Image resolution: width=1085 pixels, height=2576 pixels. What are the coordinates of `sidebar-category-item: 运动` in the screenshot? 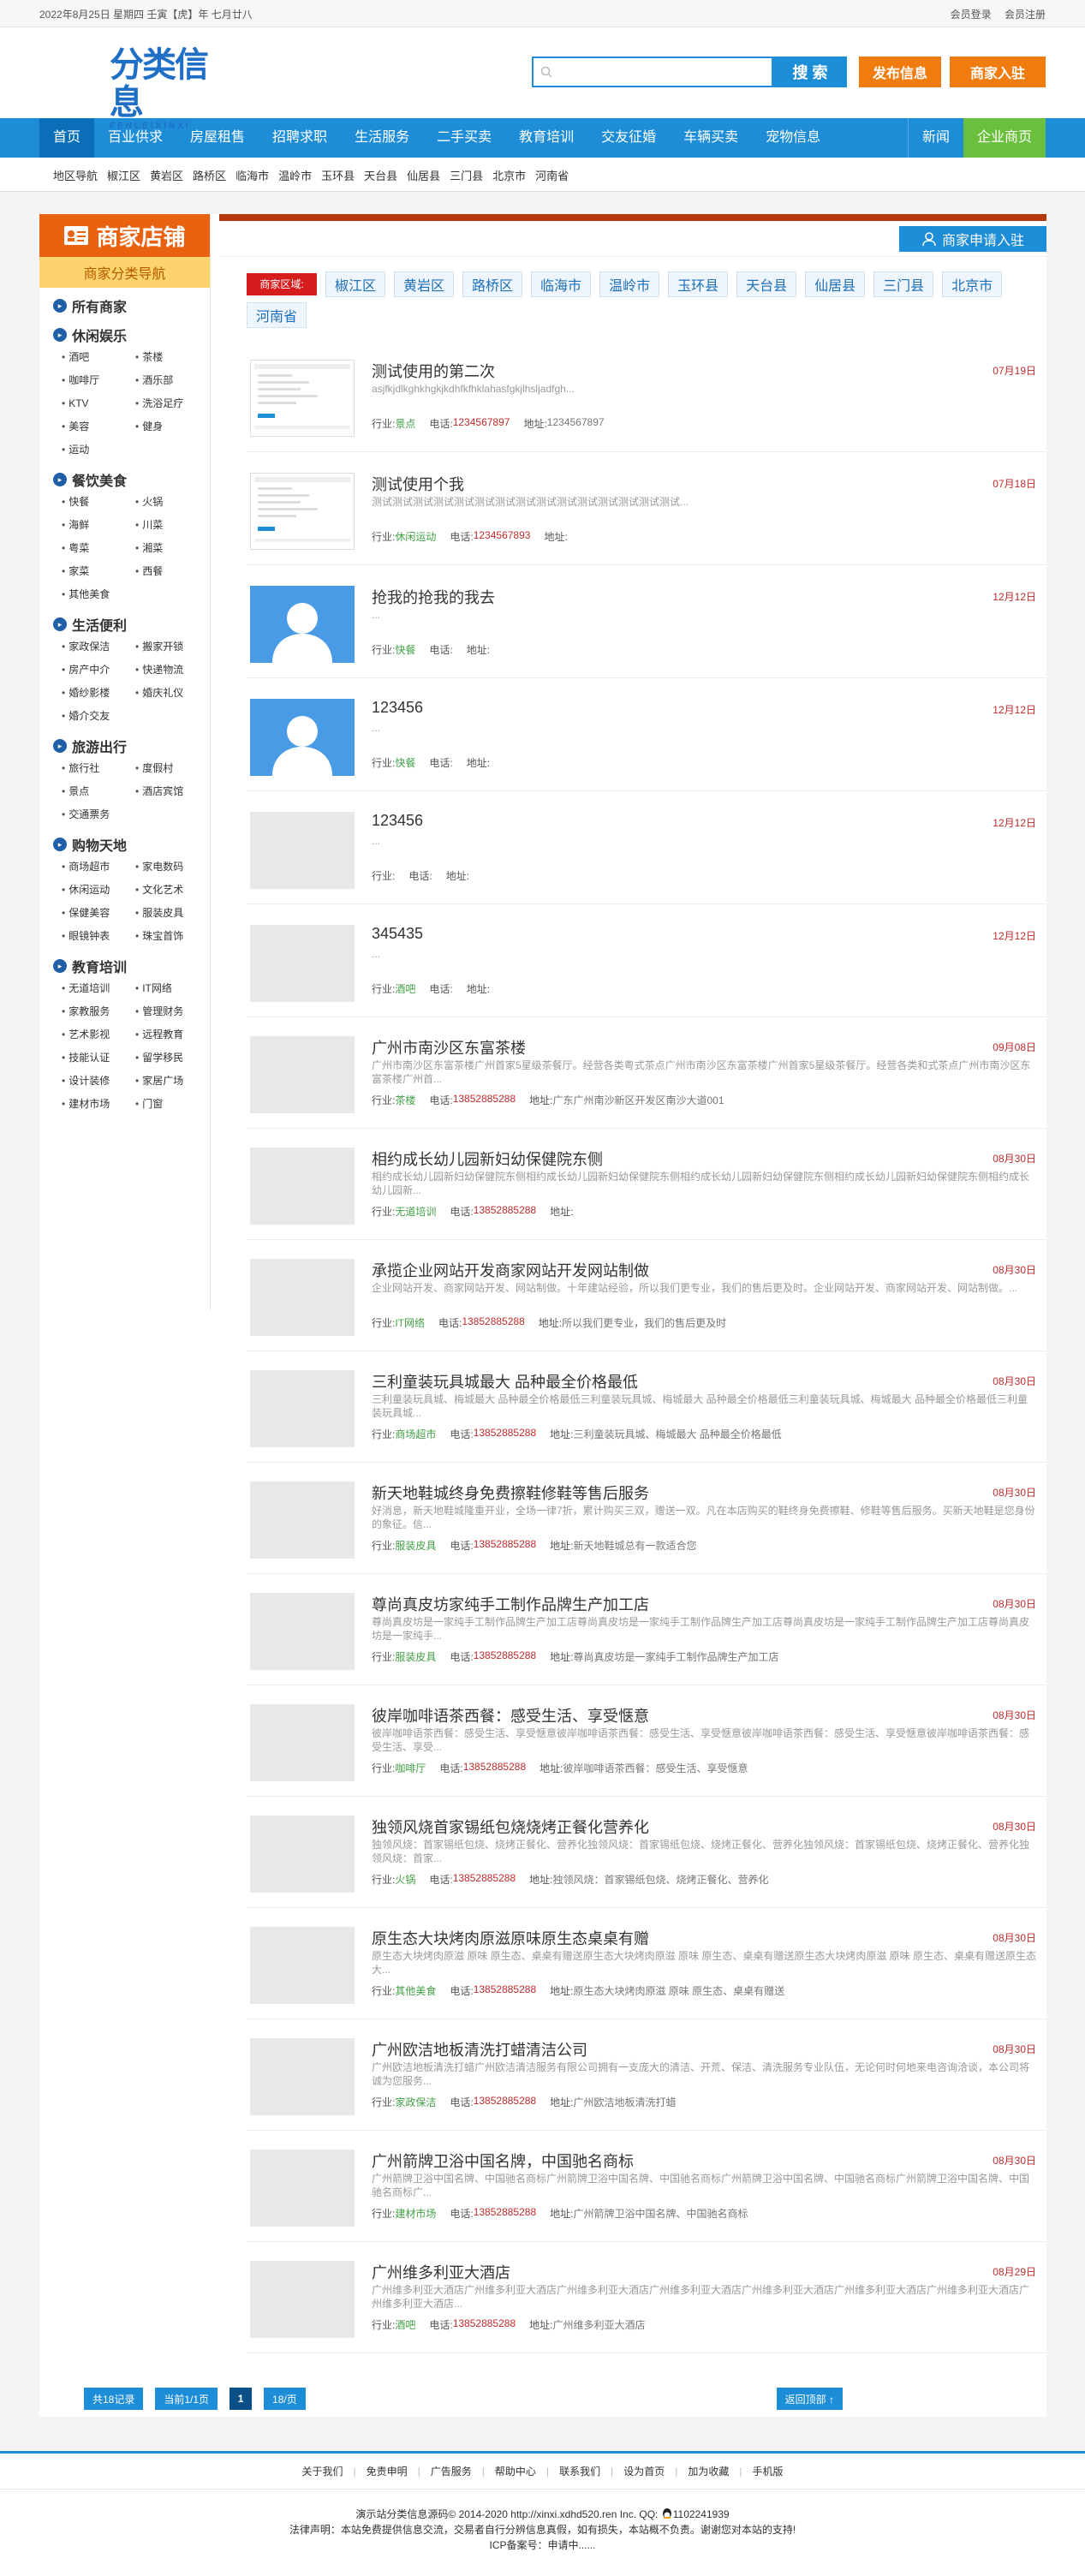 It's located at (98, 450).